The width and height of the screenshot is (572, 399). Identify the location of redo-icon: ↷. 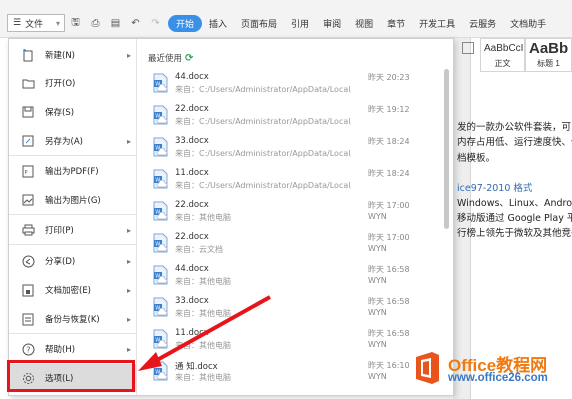
(155, 23).